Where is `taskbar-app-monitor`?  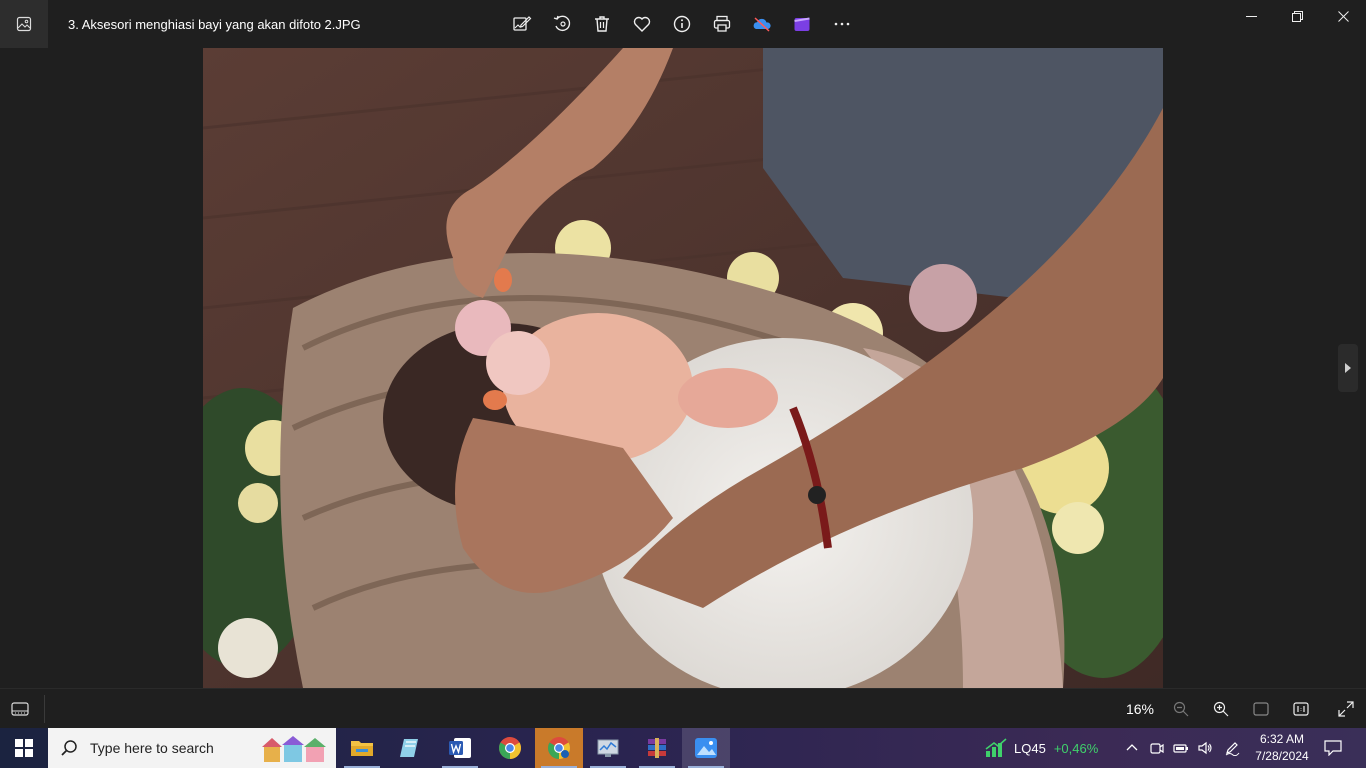
taskbar-app-monitor is located at coordinates (608, 748).